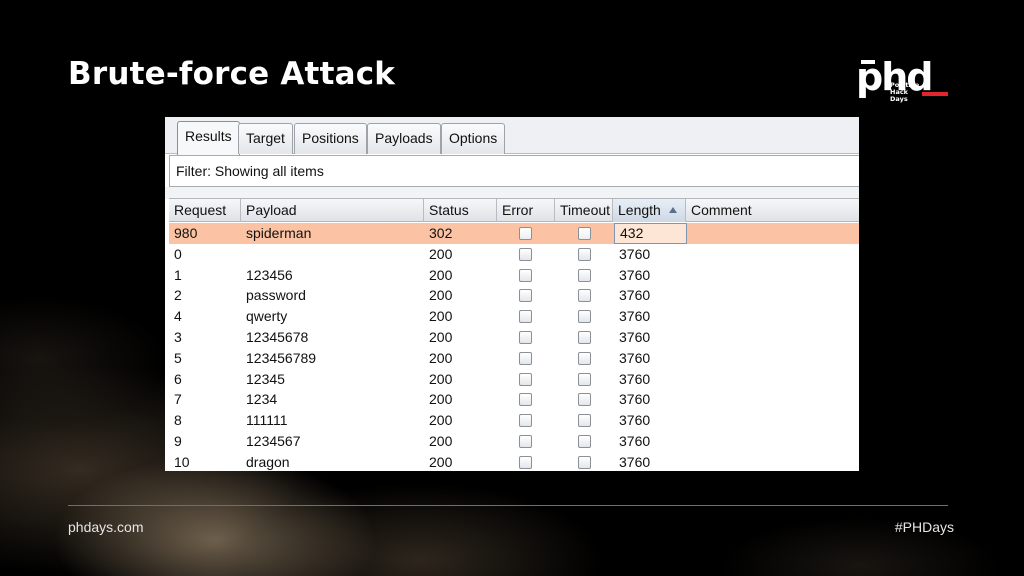  What do you see at coordinates (868, 62) in the screenshot?
I see `logo-overline` at bounding box center [868, 62].